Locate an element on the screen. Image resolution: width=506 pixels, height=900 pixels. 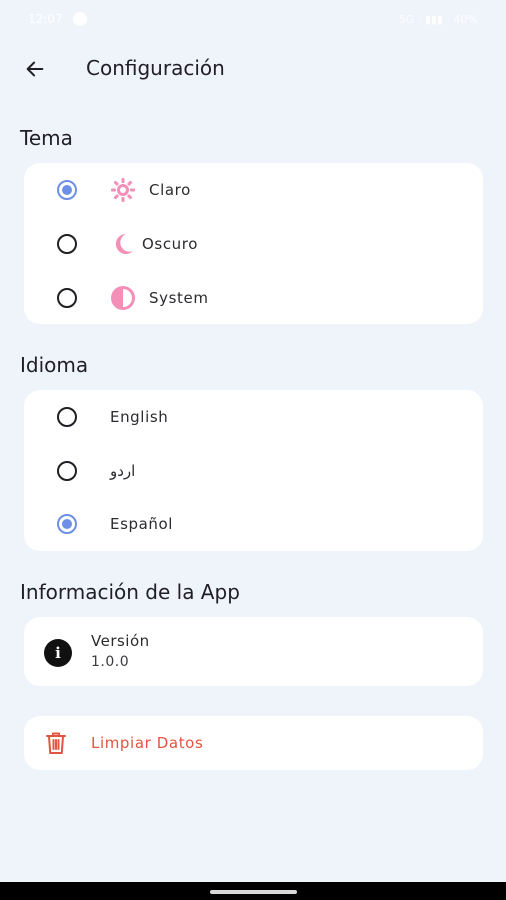
theme-option-label: Oscuro is located at coordinates (170, 244).